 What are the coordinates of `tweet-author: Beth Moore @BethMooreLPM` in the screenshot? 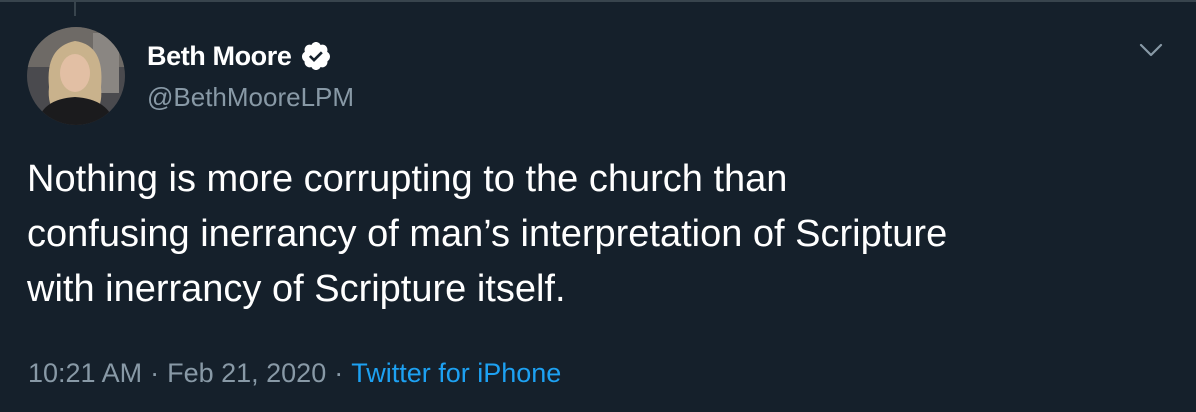 It's located at (250, 75).